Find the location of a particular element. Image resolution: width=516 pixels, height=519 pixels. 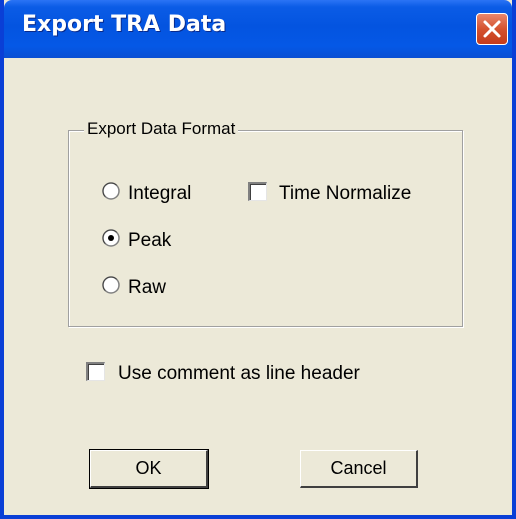

radio-button-selected is located at coordinates (111, 238).